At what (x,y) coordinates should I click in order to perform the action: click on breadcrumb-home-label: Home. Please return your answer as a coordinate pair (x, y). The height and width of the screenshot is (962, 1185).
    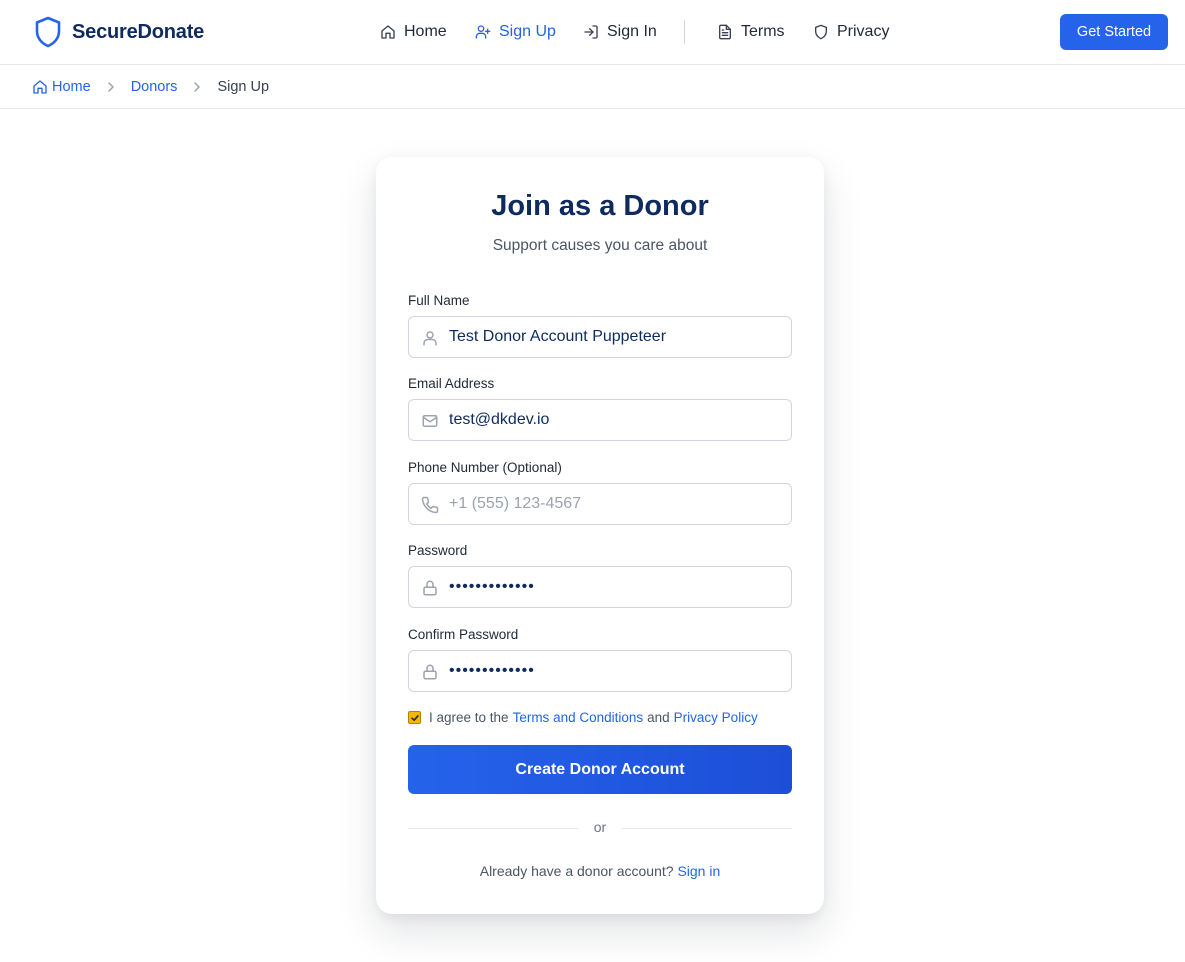
    Looking at the image, I should click on (71, 86).